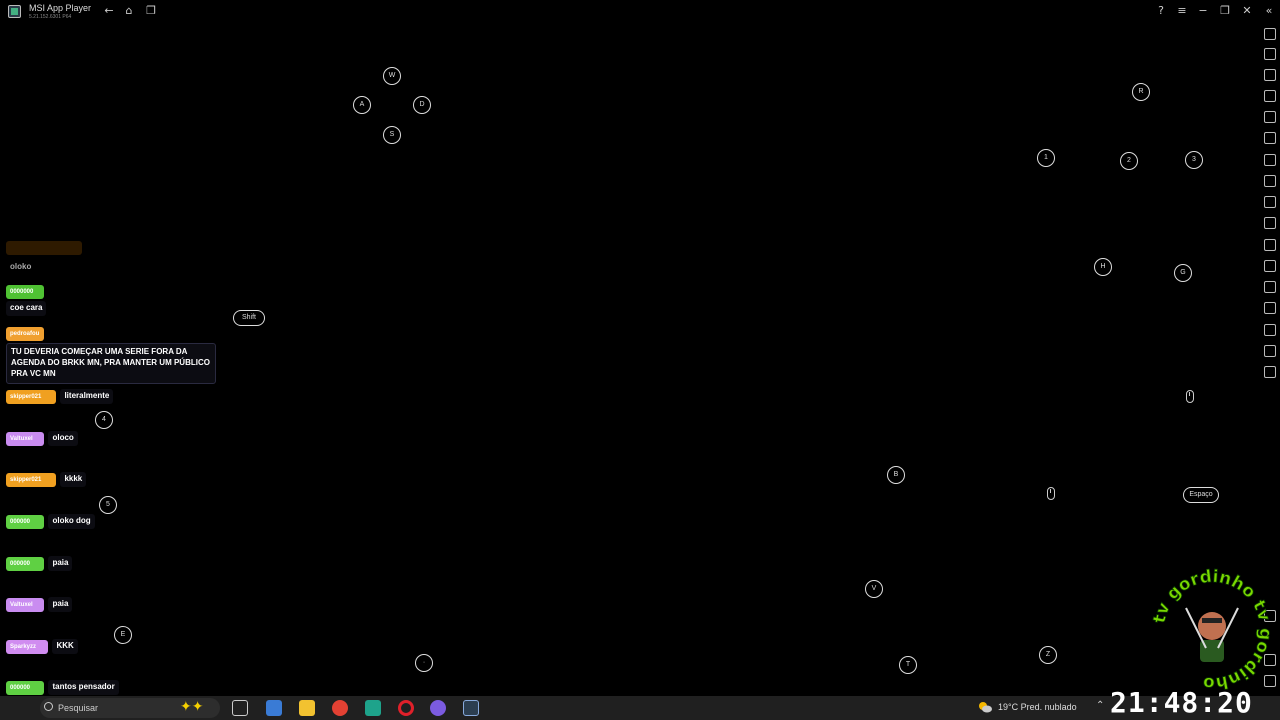 This screenshot has height=720, width=1280. Describe the element at coordinates (87, 396) in the screenshot. I see `chat-text: literalmente` at that location.